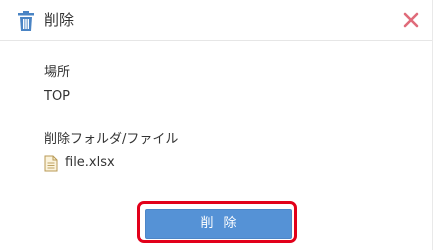  I want to click on dialog-scroll-edge, so click(436, 125).